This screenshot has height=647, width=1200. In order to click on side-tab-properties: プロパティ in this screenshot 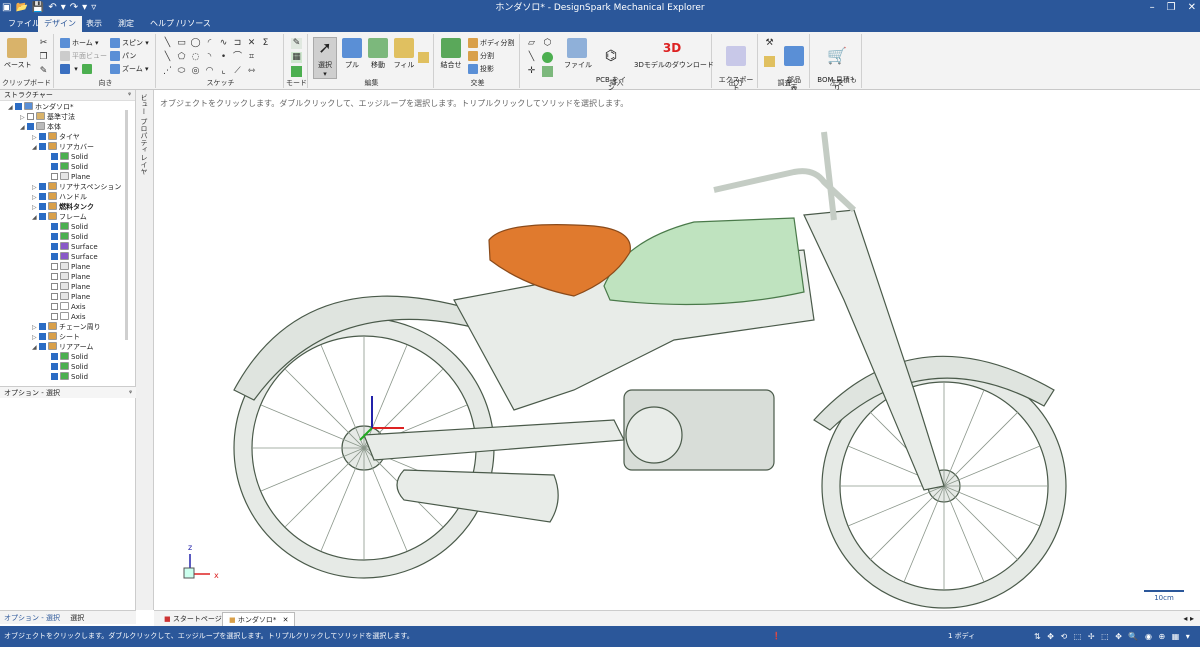, I will do `click(144, 135)`.